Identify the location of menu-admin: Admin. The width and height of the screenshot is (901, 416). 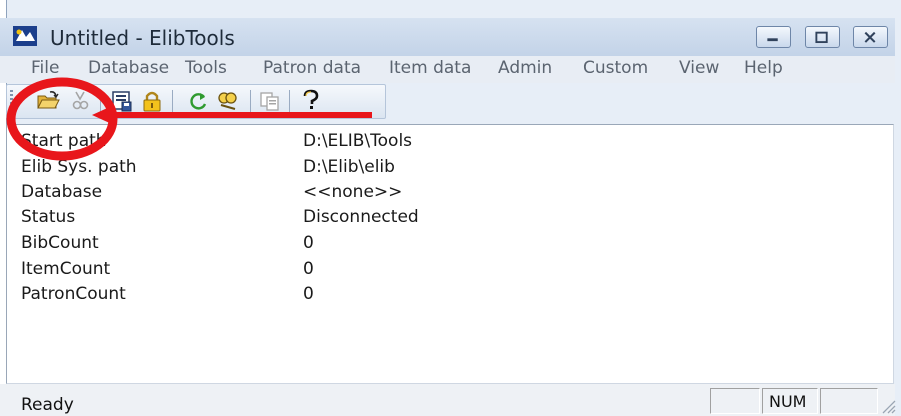
(525, 68).